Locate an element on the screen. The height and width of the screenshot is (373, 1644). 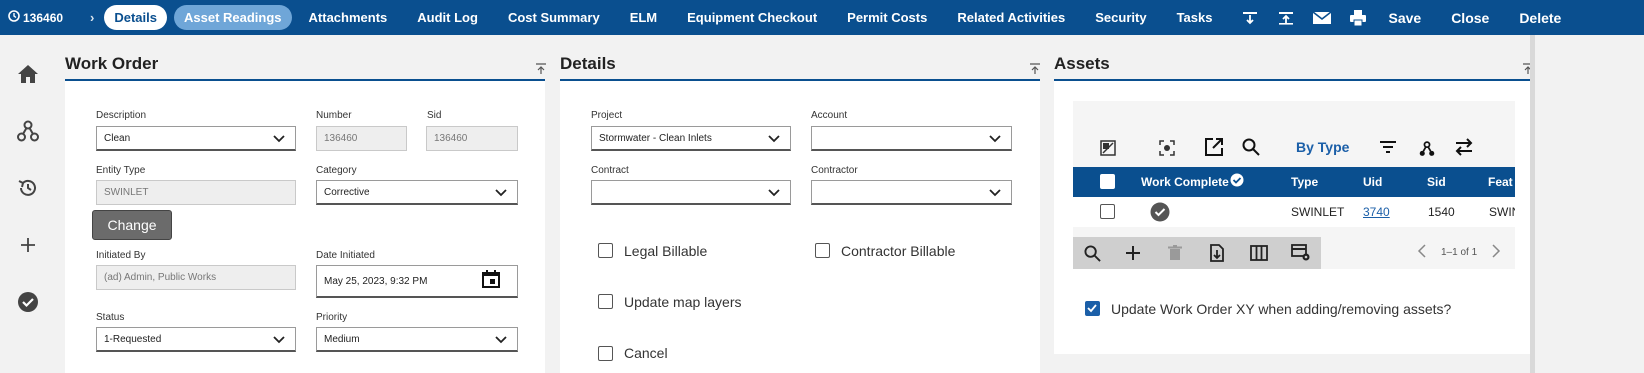
pager-text: 1–1 of 1 is located at coordinates (1459, 252).